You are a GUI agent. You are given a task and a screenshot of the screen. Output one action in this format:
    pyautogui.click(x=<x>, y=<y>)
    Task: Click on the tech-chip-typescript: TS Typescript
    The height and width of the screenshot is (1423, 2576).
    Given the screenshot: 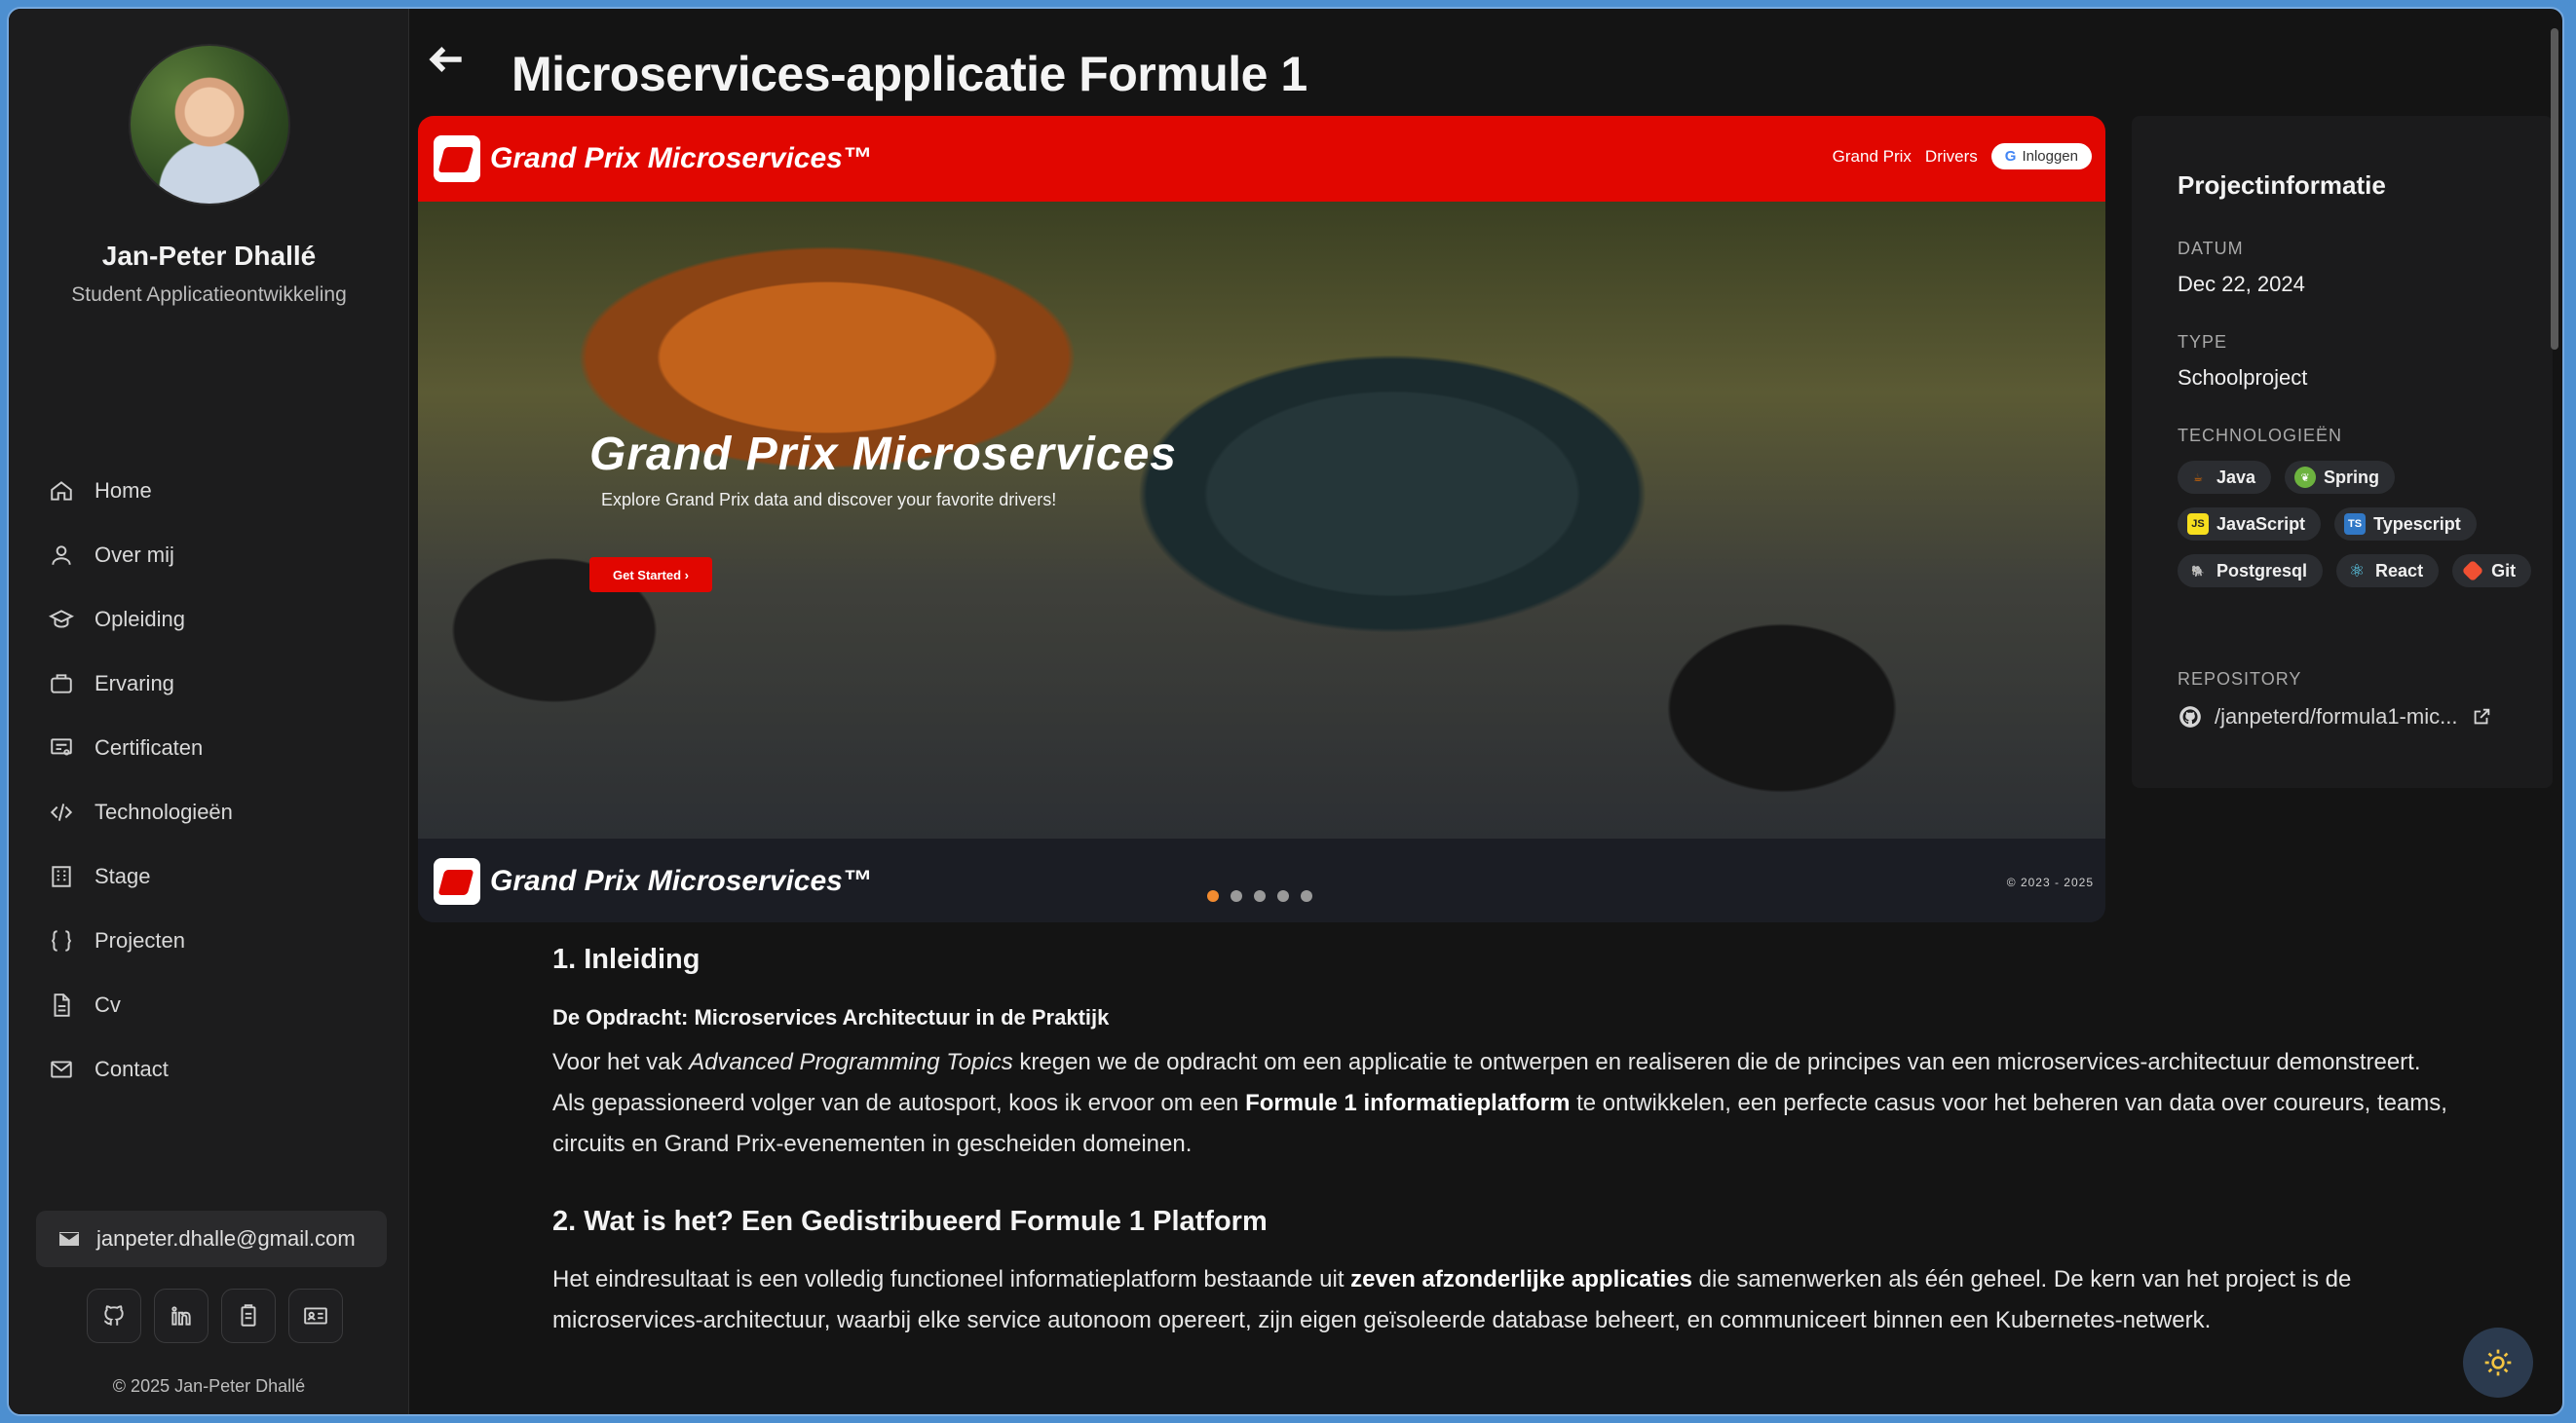 What is the action you would take?
    pyautogui.click(x=2405, y=524)
    